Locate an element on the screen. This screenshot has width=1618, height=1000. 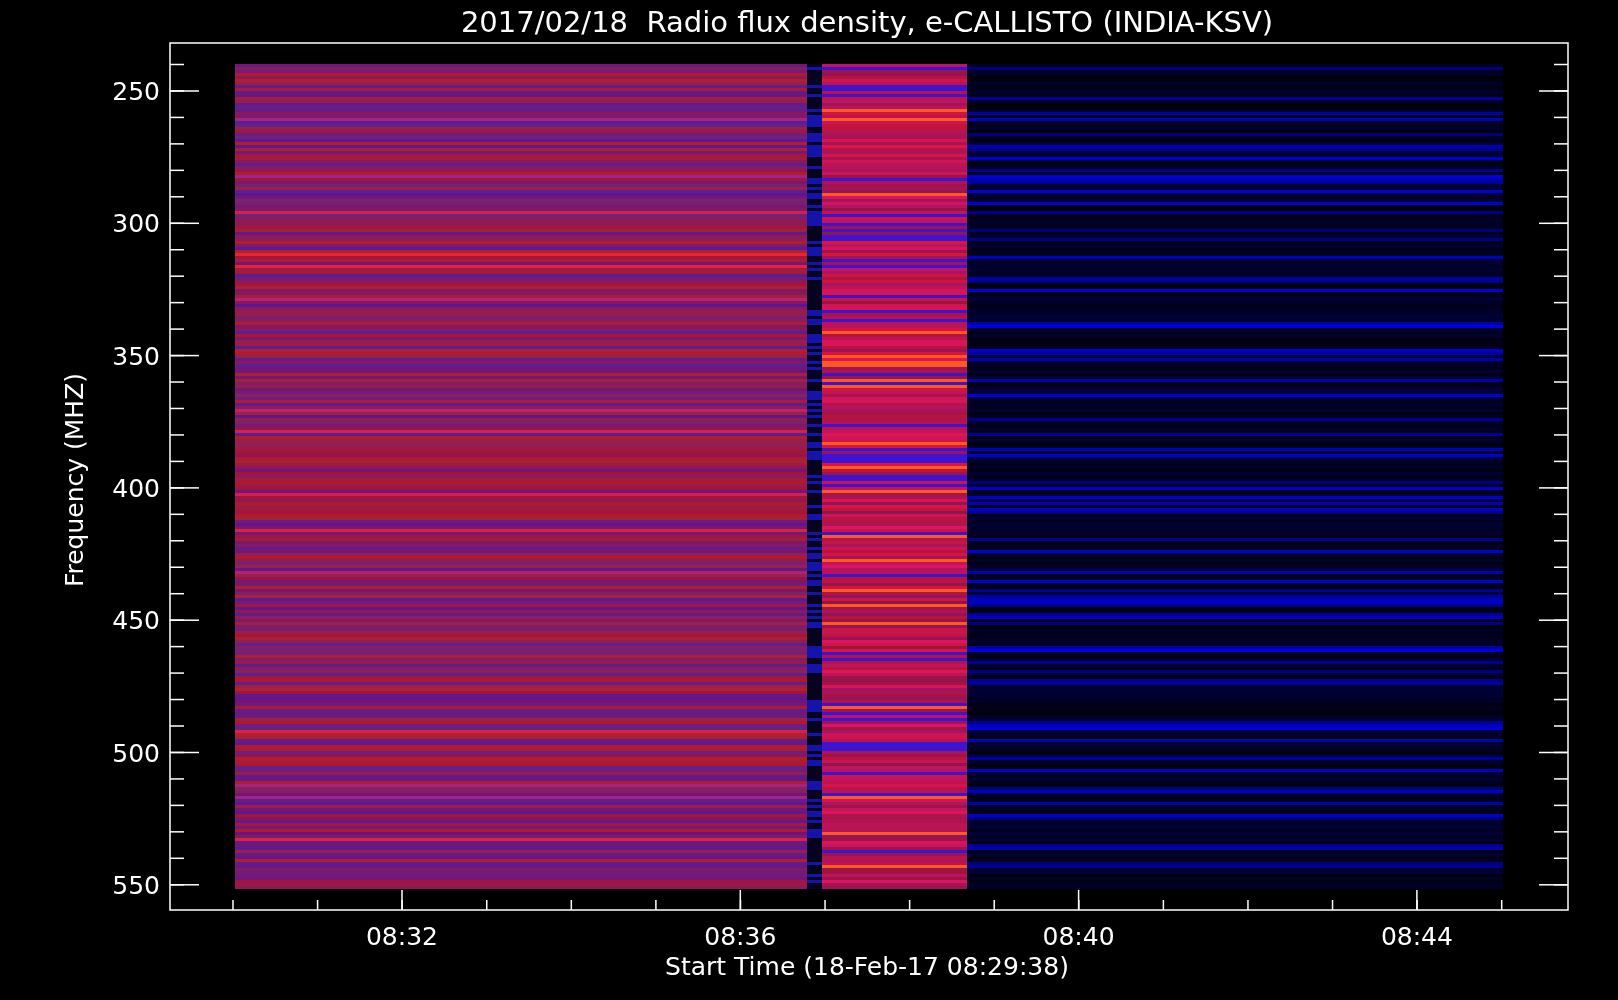
y-tick-label: 350 is located at coordinates (136, 356).